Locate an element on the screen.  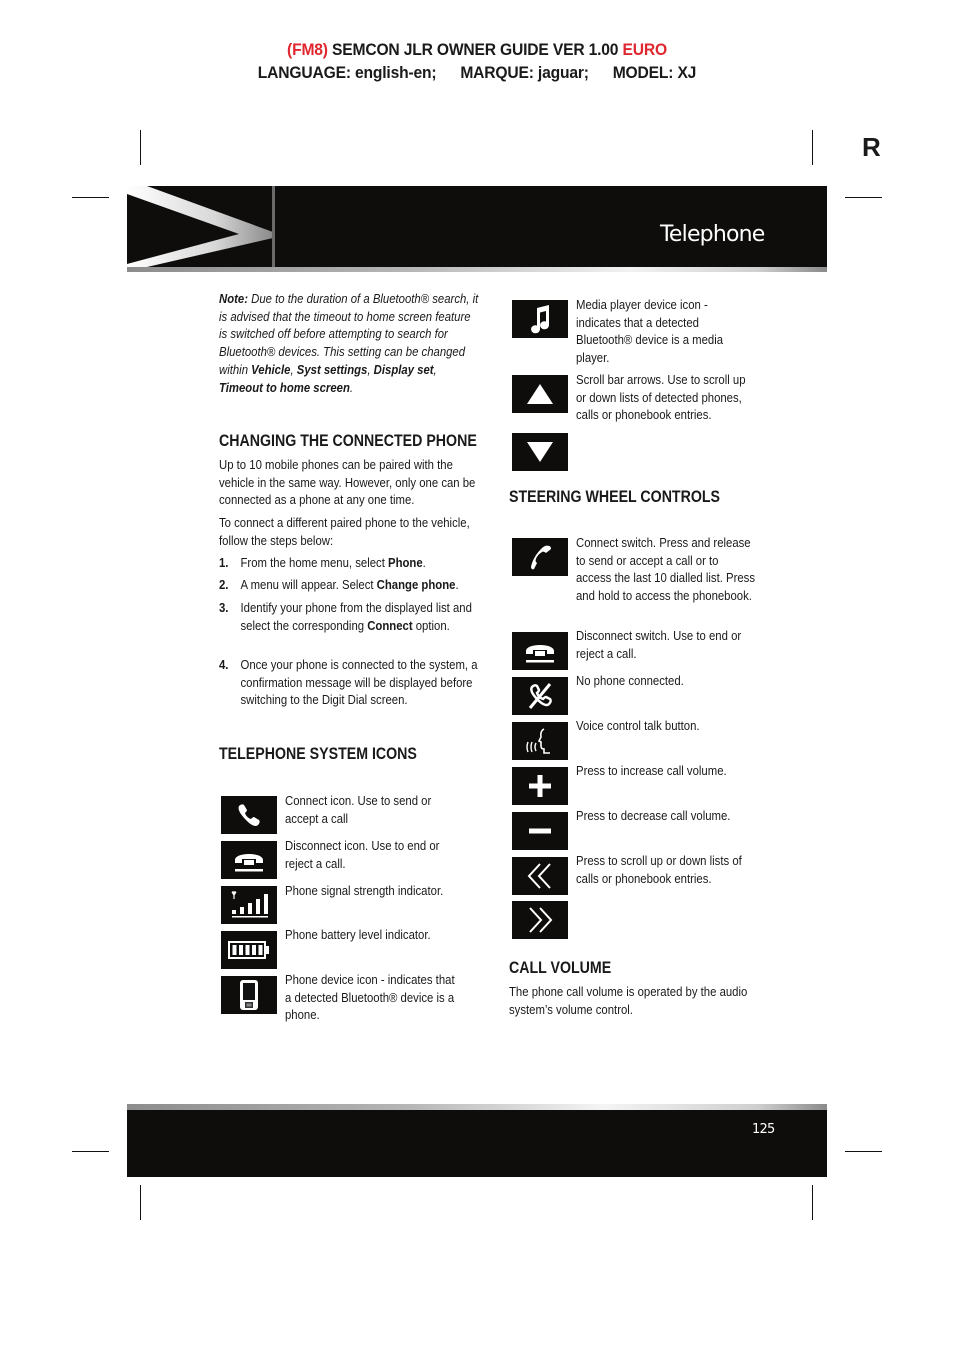
doc-code: (FM8) is located at coordinates (307, 49).